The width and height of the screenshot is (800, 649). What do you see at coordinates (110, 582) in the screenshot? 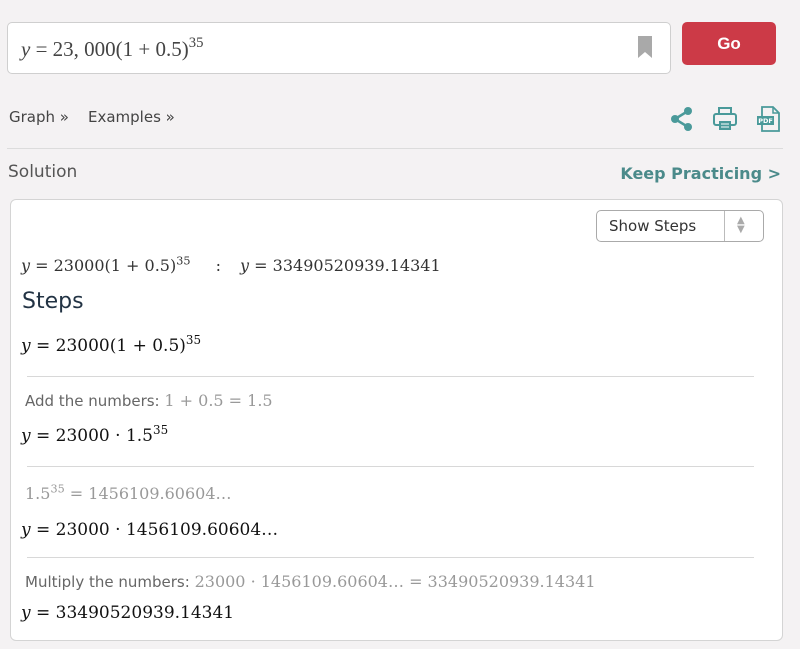
I see `step-hint-text: Multiply the numbers:` at bounding box center [110, 582].